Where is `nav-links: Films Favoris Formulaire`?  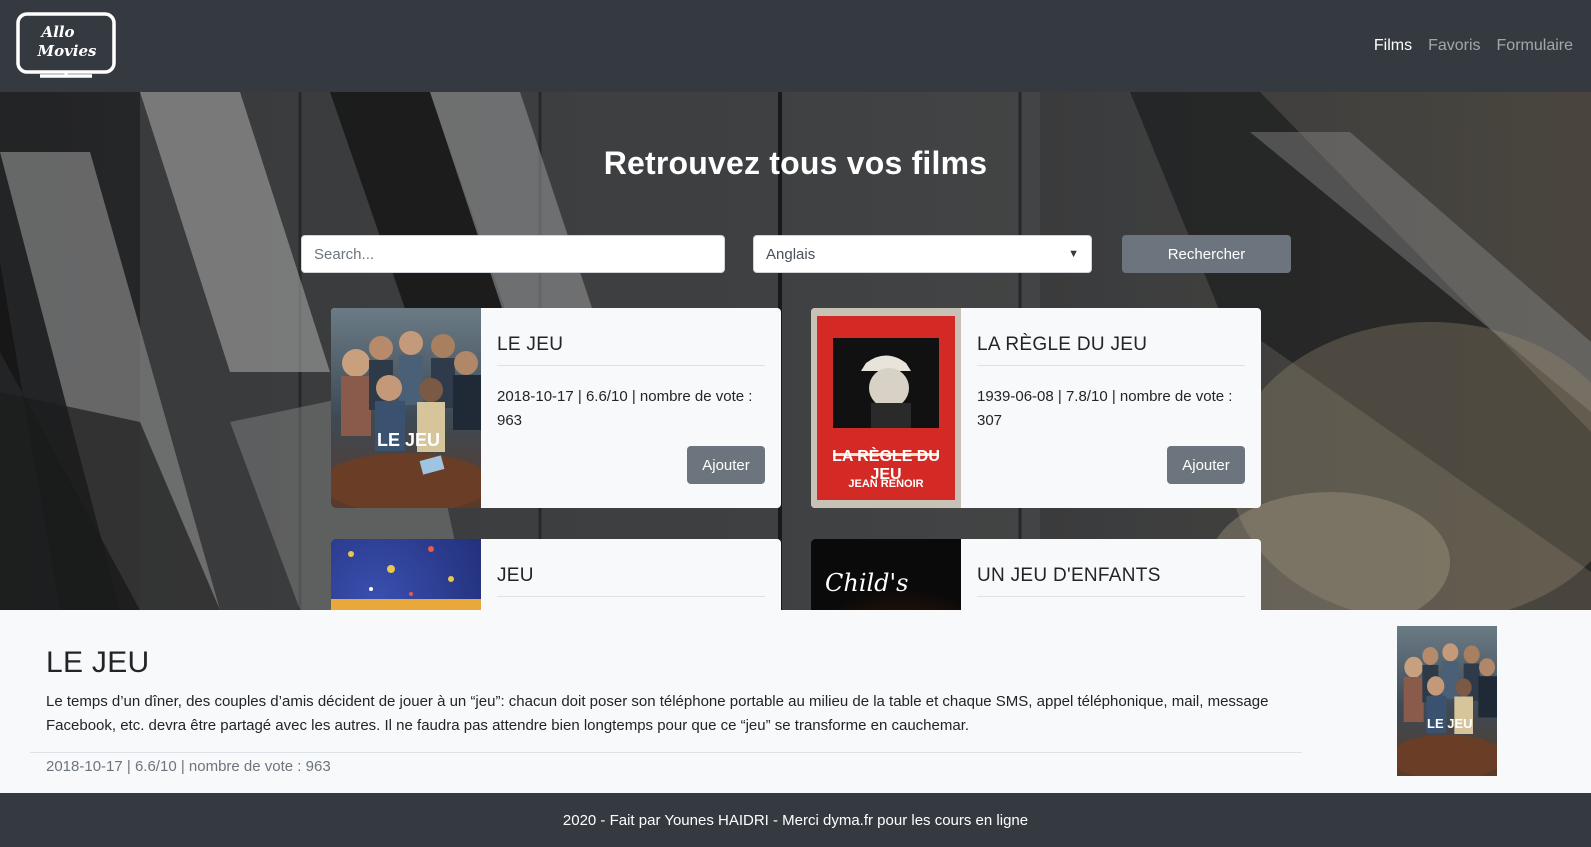 nav-links: Films Favoris Formulaire is located at coordinates (1473, 46).